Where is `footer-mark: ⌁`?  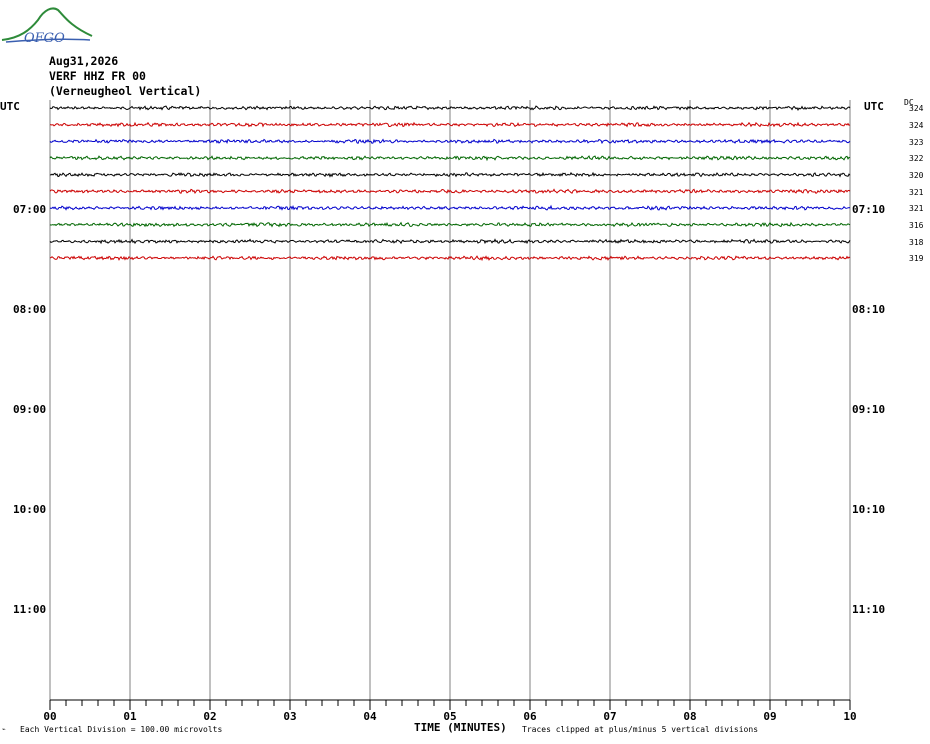
footer-mark: ⌁ is located at coordinates (4, 729).